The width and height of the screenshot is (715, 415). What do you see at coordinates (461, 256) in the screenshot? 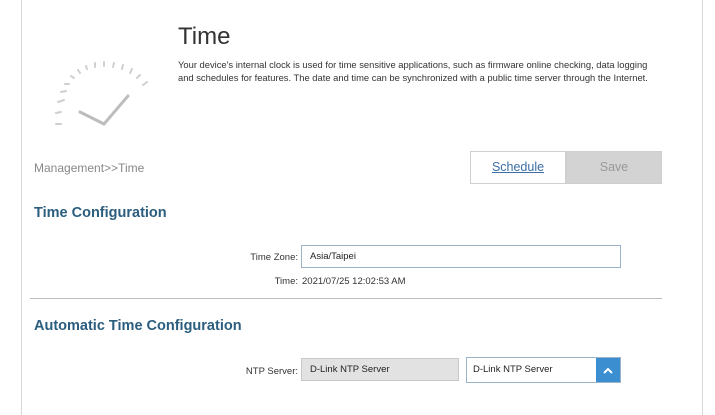
I see `time-zone-field: Asia/Taipei` at bounding box center [461, 256].